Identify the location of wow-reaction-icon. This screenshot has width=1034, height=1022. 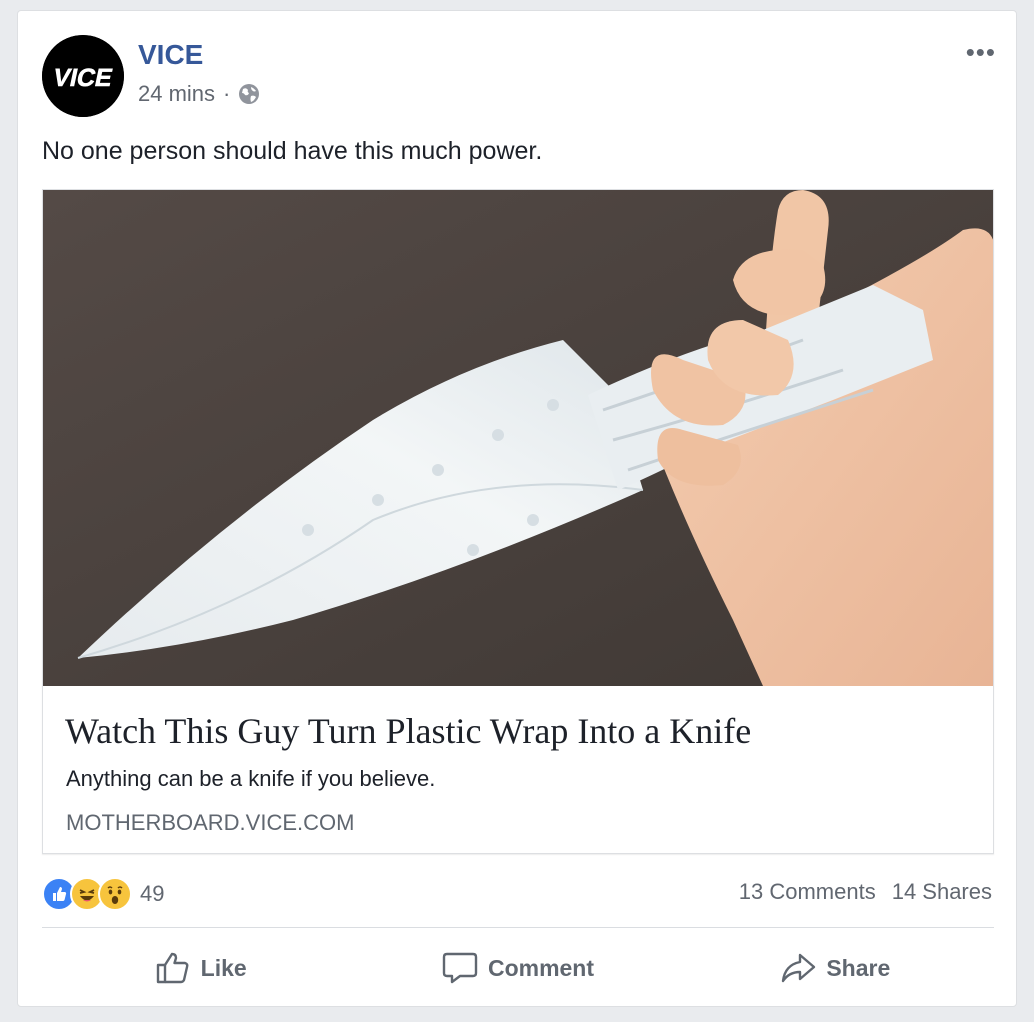
(115, 894).